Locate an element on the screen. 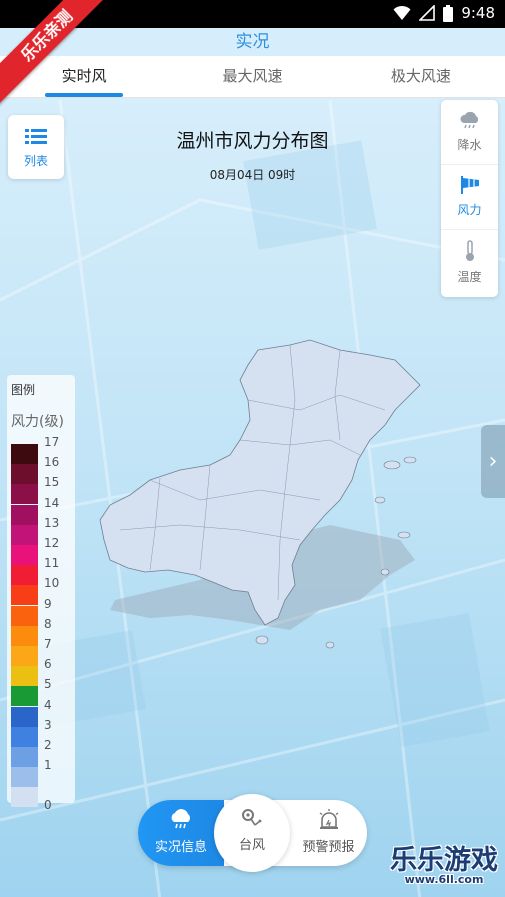  status-time: 9:48 is located at coordinates (478, 13).